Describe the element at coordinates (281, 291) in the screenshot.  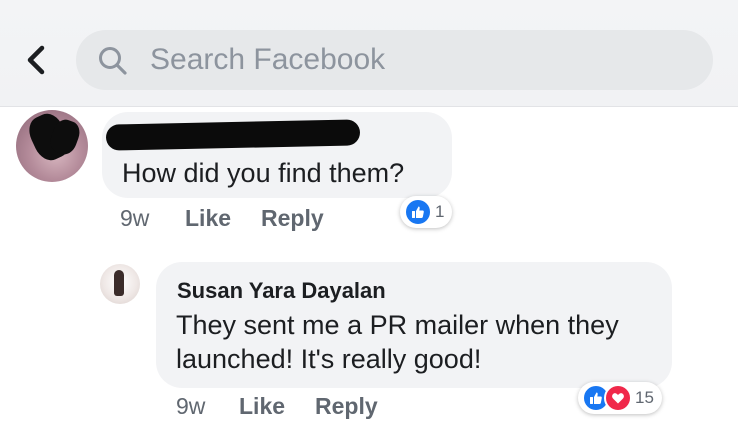
I see `comment-author: Susan Yara Dayalan` at that location.